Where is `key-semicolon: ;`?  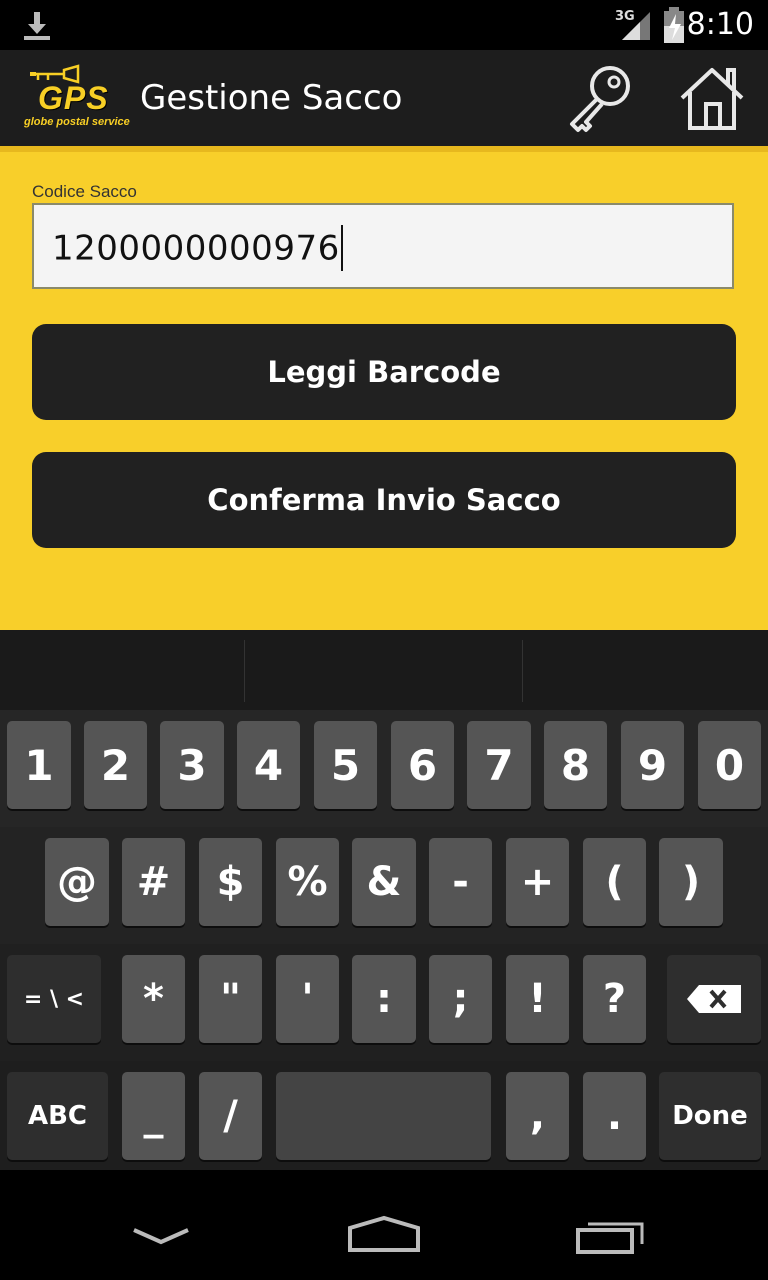 key-semicolon: ; is located at coordinates (460, 999).